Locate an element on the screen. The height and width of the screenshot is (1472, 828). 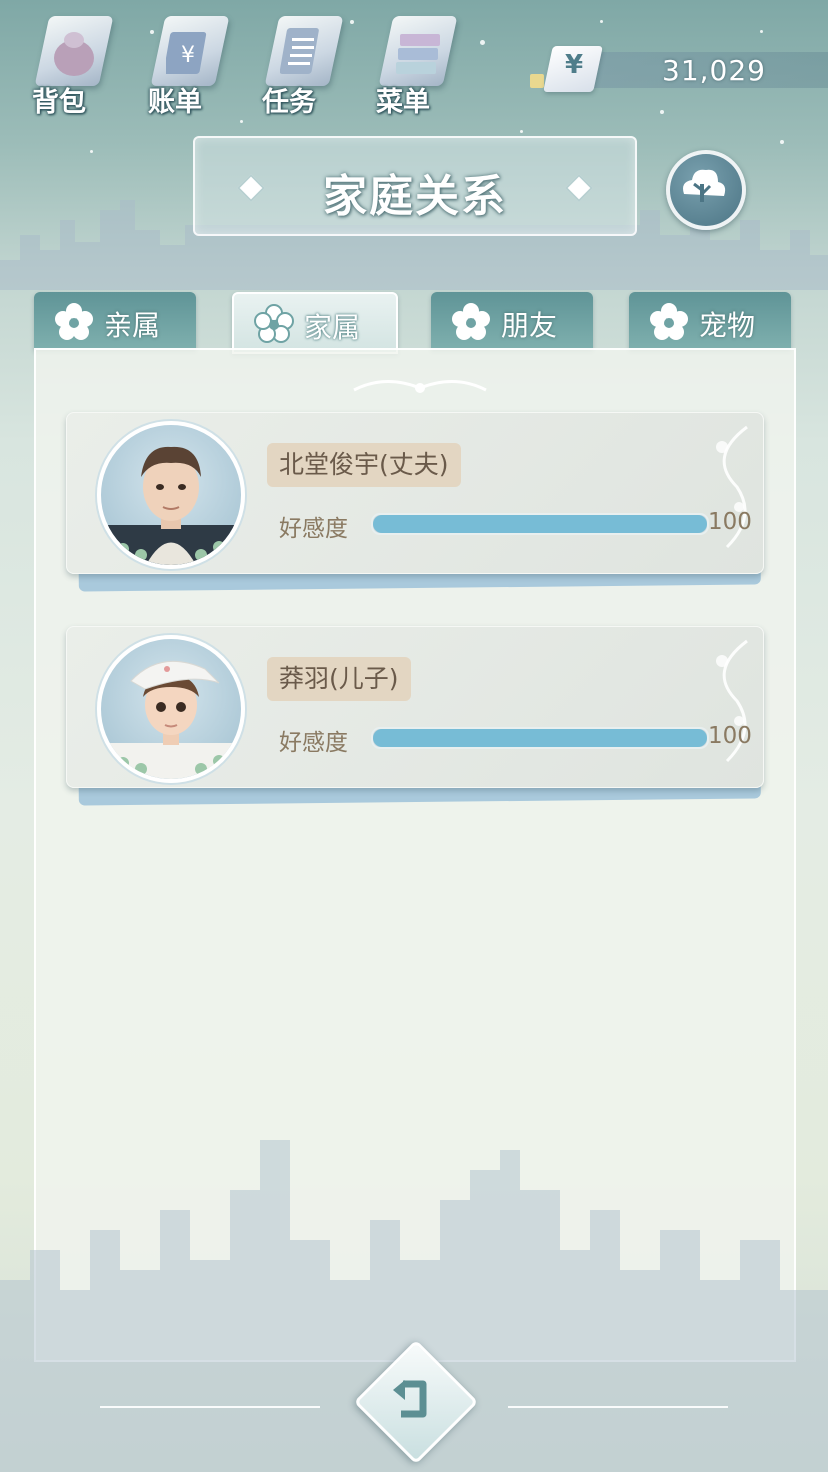
bill-label: 账单 is located at coordinates (175, 102).